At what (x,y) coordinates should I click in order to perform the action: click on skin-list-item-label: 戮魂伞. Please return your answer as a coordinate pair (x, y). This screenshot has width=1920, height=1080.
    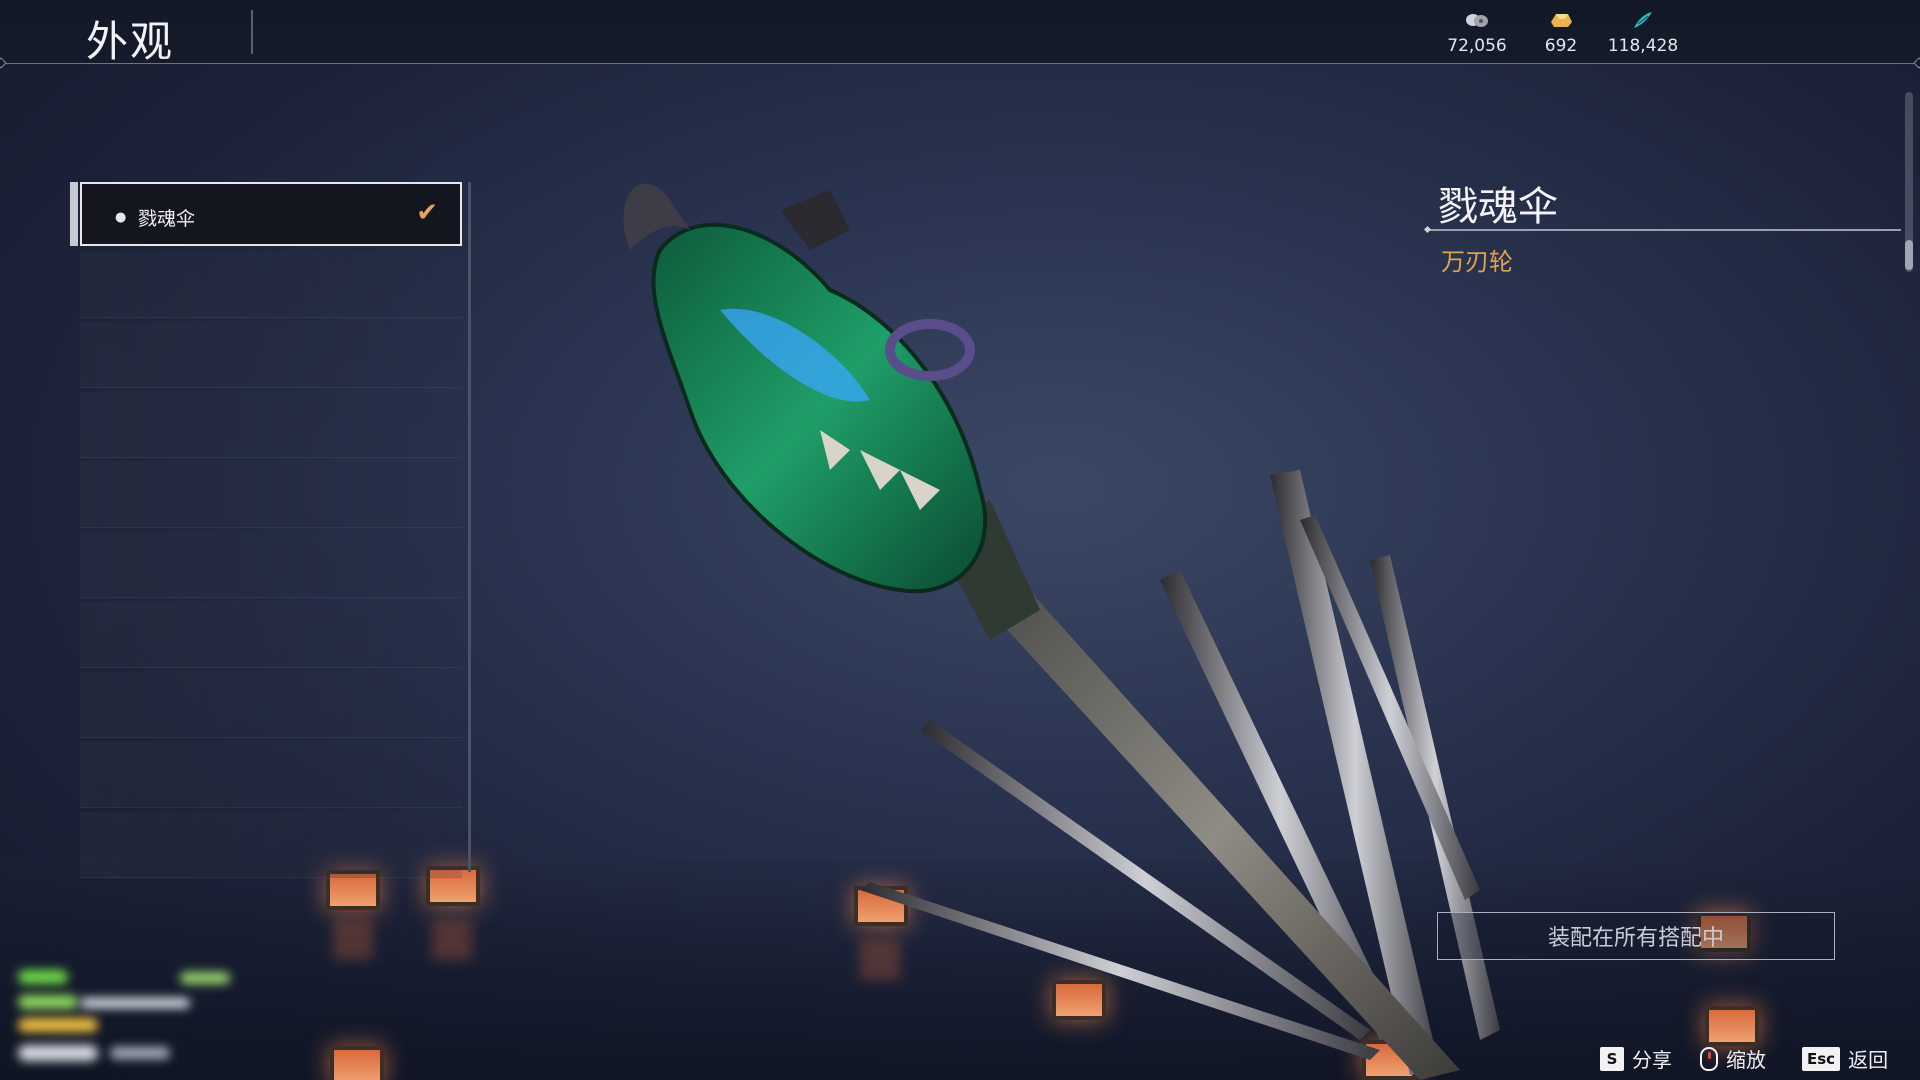
    Looking at the image, I should click on (167, 219).